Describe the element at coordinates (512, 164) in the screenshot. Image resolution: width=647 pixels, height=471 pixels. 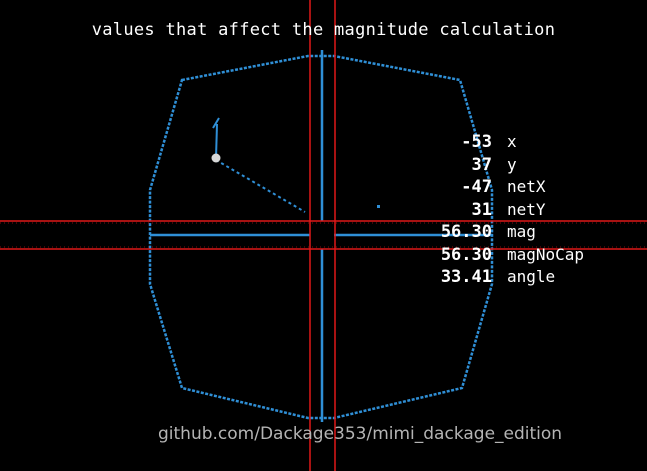
I see `readout-label: y` at that location.